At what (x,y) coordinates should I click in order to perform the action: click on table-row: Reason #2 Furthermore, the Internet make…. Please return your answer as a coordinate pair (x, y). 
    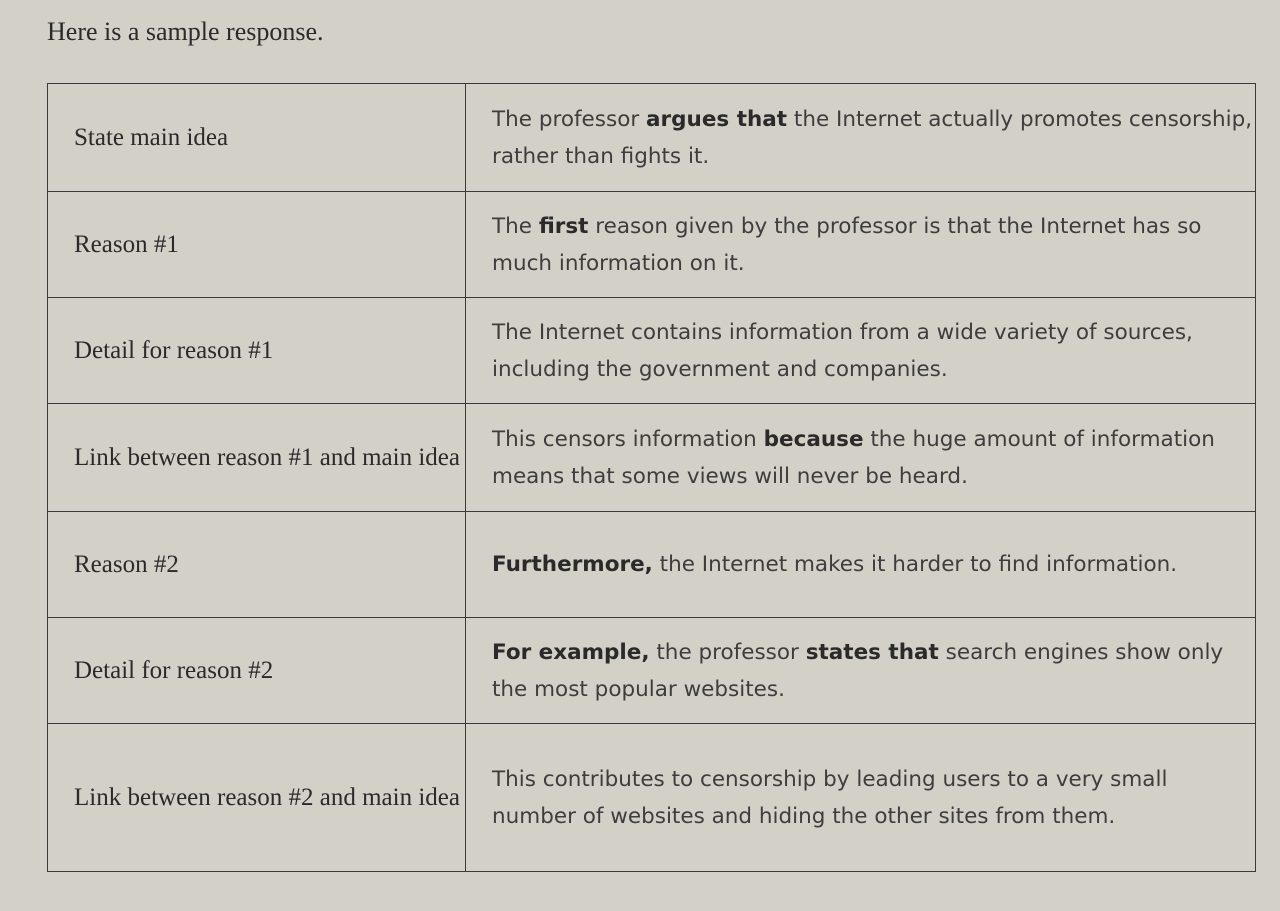
    Looking at the image, I should click on (651, 564).